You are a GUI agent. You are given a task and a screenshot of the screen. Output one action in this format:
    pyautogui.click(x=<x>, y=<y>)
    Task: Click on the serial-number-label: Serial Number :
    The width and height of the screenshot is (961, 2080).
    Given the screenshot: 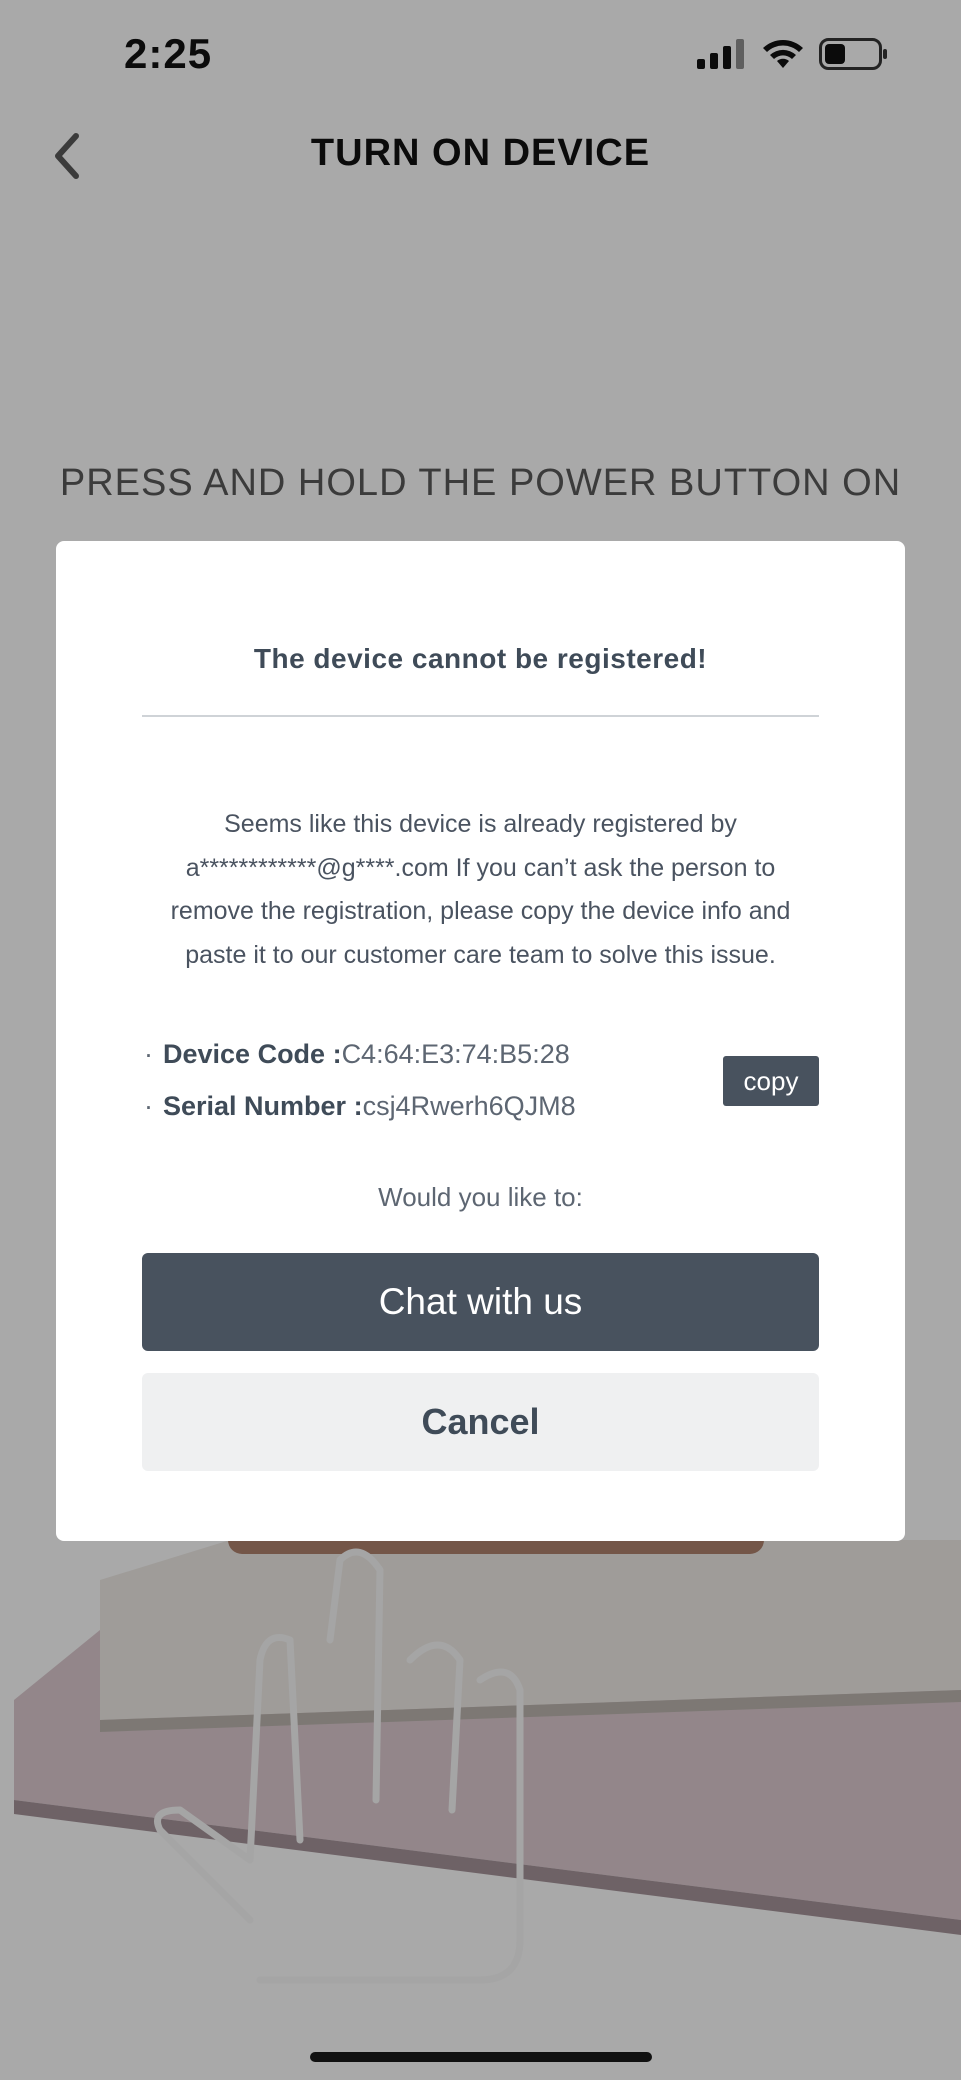 What is the action you would take?
    pyautogui.click(x=263, y=1106)
    